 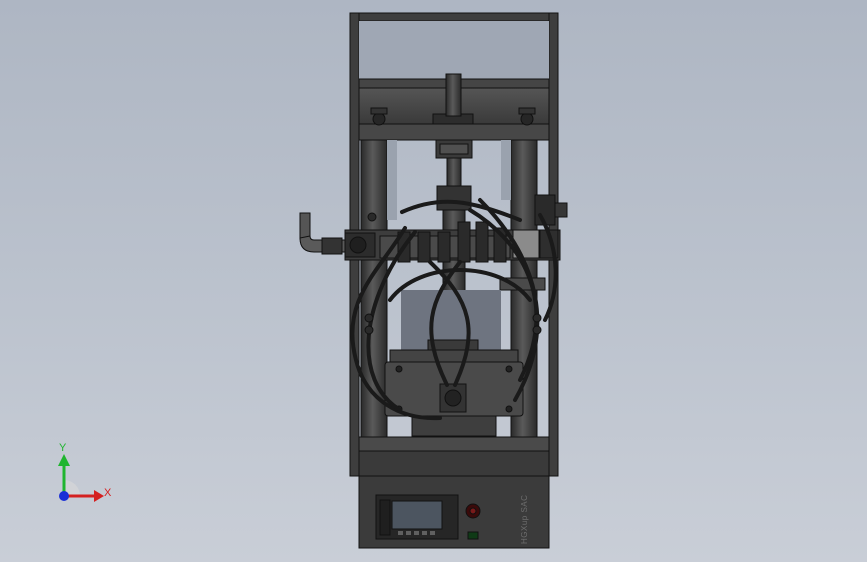 What do you see at coordinates (322, 233) in the screenshot?
I see `elbow-fitting` at bounding box center [322, 233].